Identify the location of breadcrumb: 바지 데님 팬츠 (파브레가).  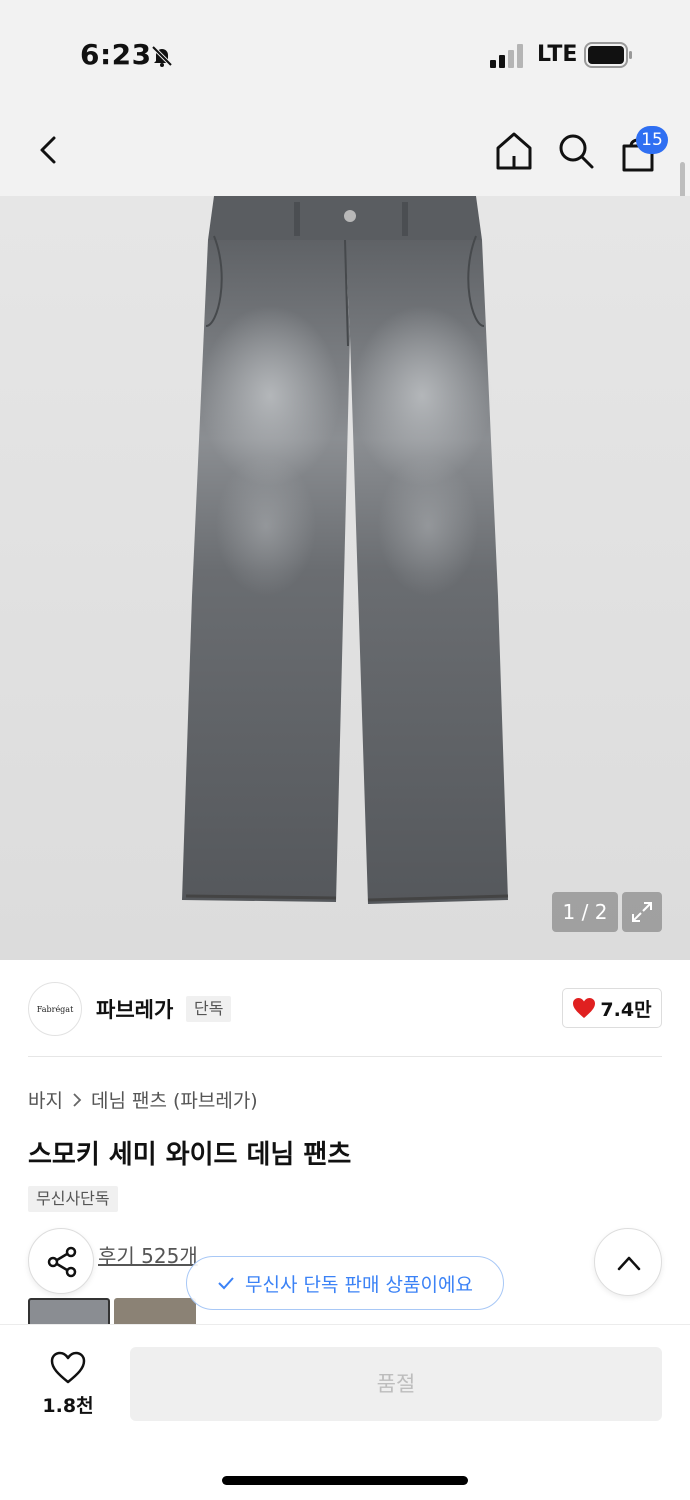
(143, 1099).